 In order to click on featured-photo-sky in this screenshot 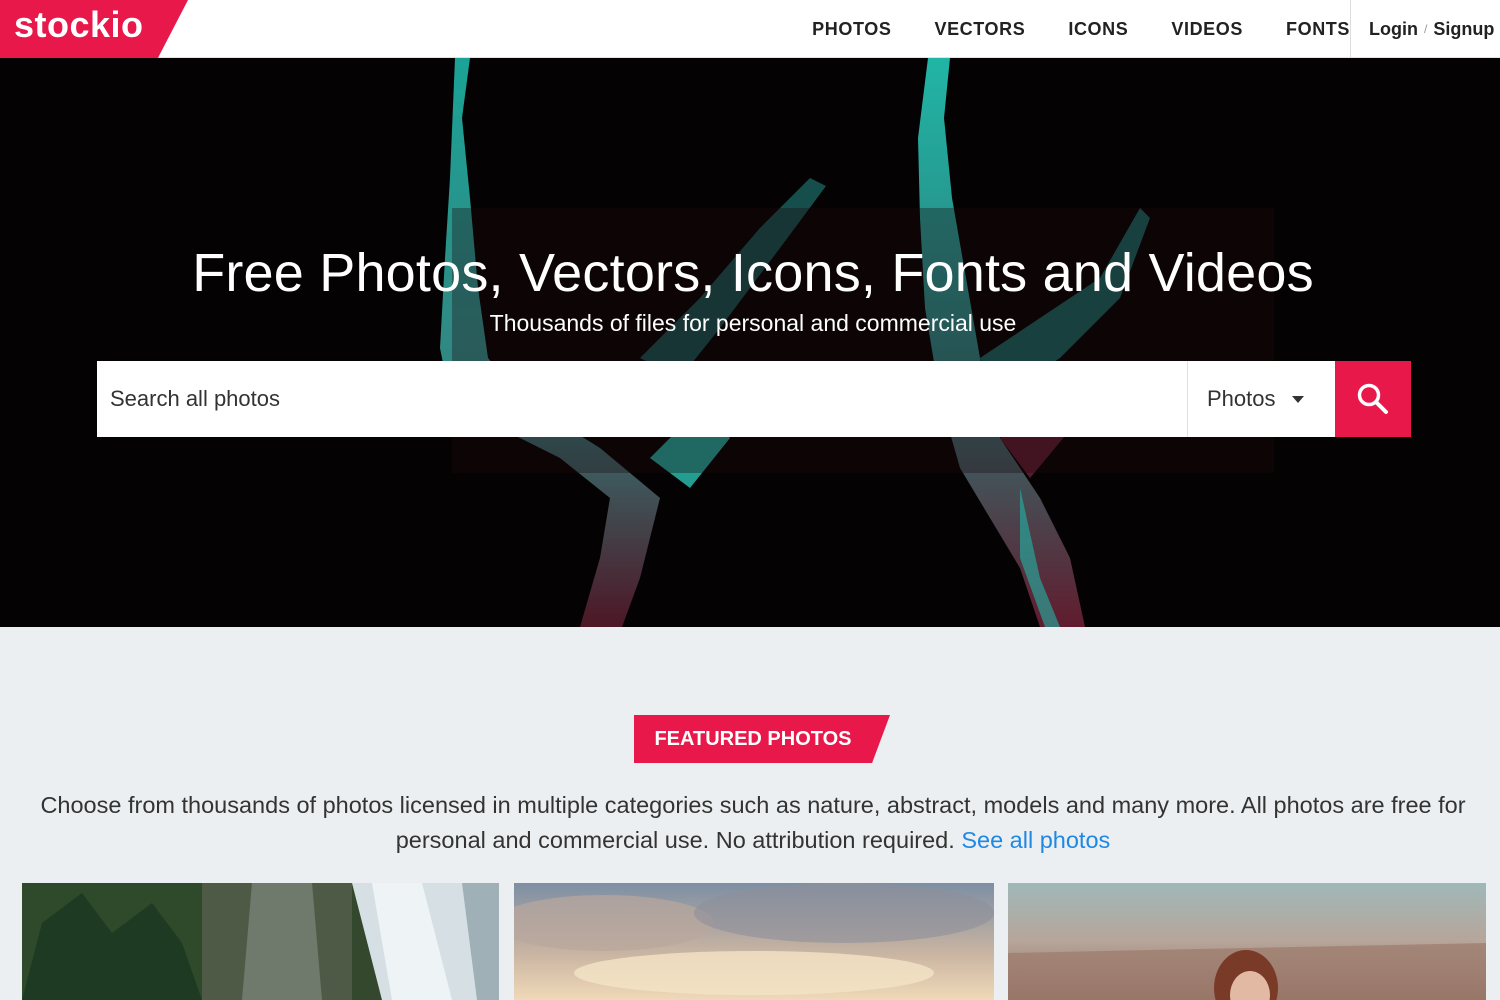, I will do `click(754, 941)`.